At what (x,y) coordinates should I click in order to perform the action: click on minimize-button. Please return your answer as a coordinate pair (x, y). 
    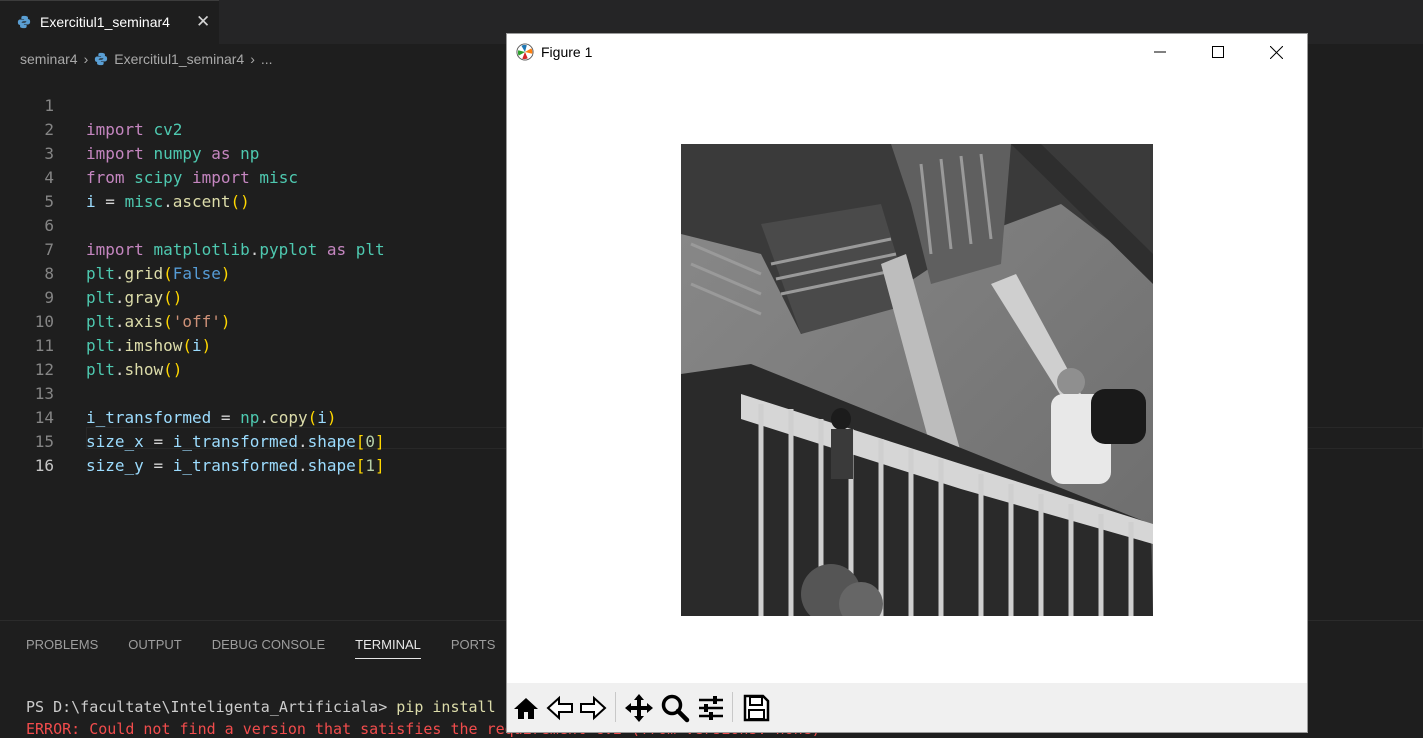
    Looking at the image, I should click on (1160, 52).